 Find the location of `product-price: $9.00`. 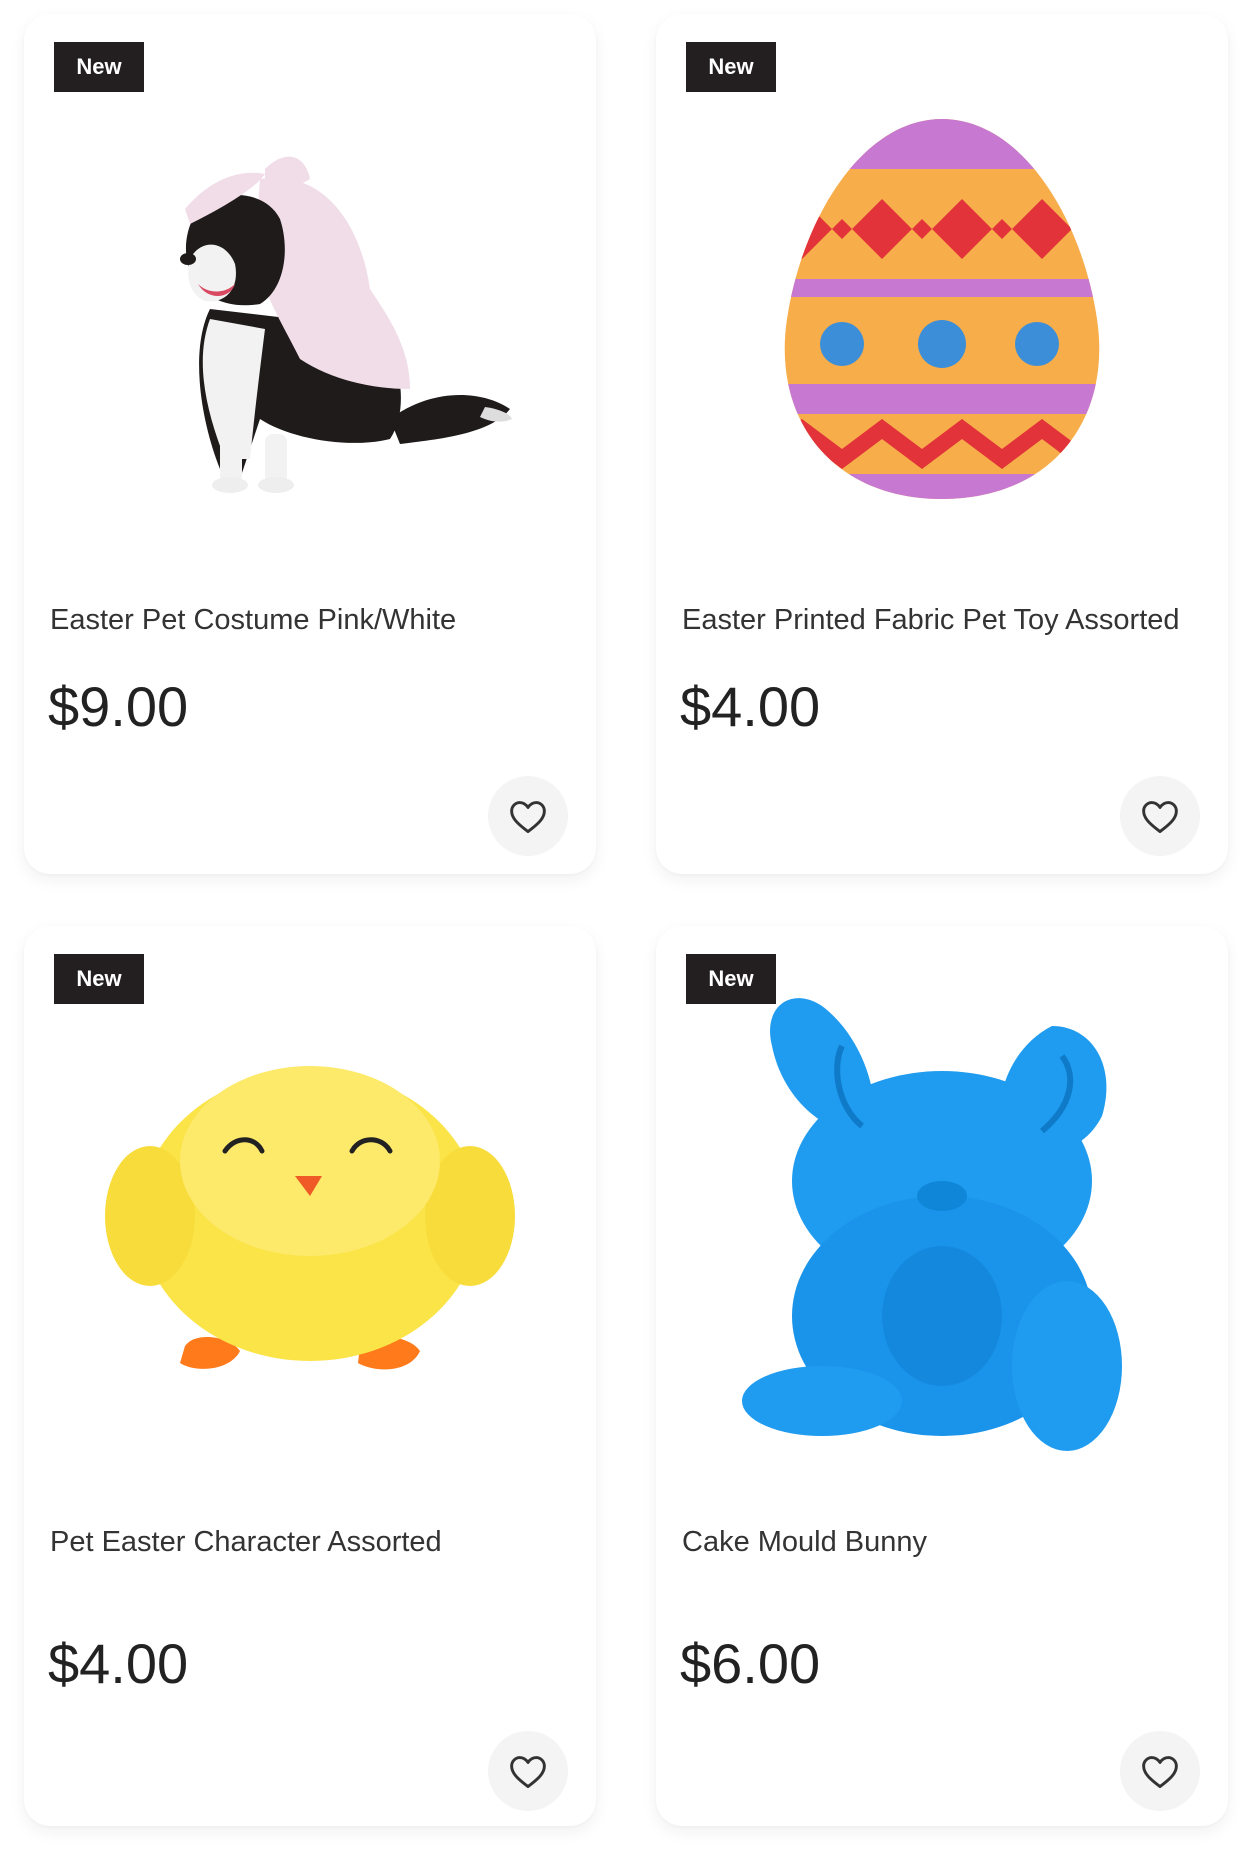

product-price: $9.00 is located at coordinates (118, 706).